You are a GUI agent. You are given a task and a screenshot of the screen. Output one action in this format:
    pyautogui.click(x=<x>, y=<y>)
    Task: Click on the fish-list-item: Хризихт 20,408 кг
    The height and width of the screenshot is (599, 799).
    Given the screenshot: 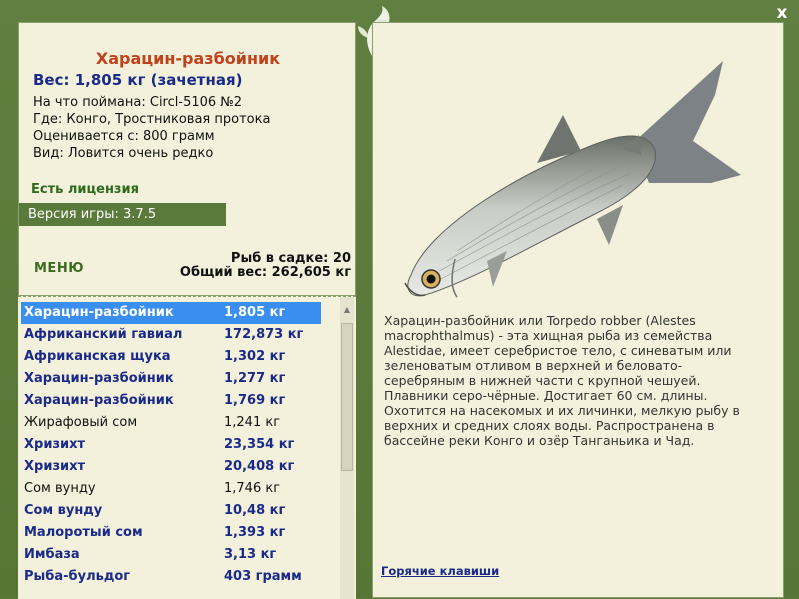 What is the action you would take?
    pyautogui.click(x=171, y=467)
    